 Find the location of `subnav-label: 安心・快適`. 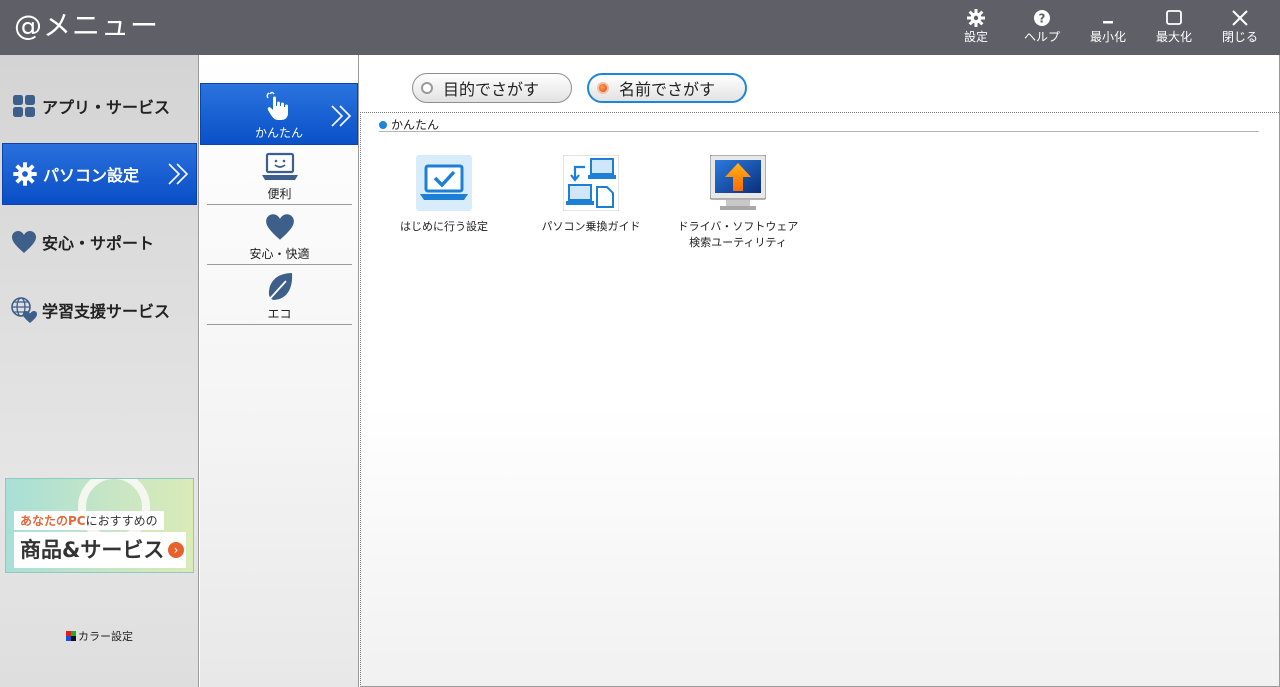

subnav-label: 安心・快適 is located at coordinates (279, 254).